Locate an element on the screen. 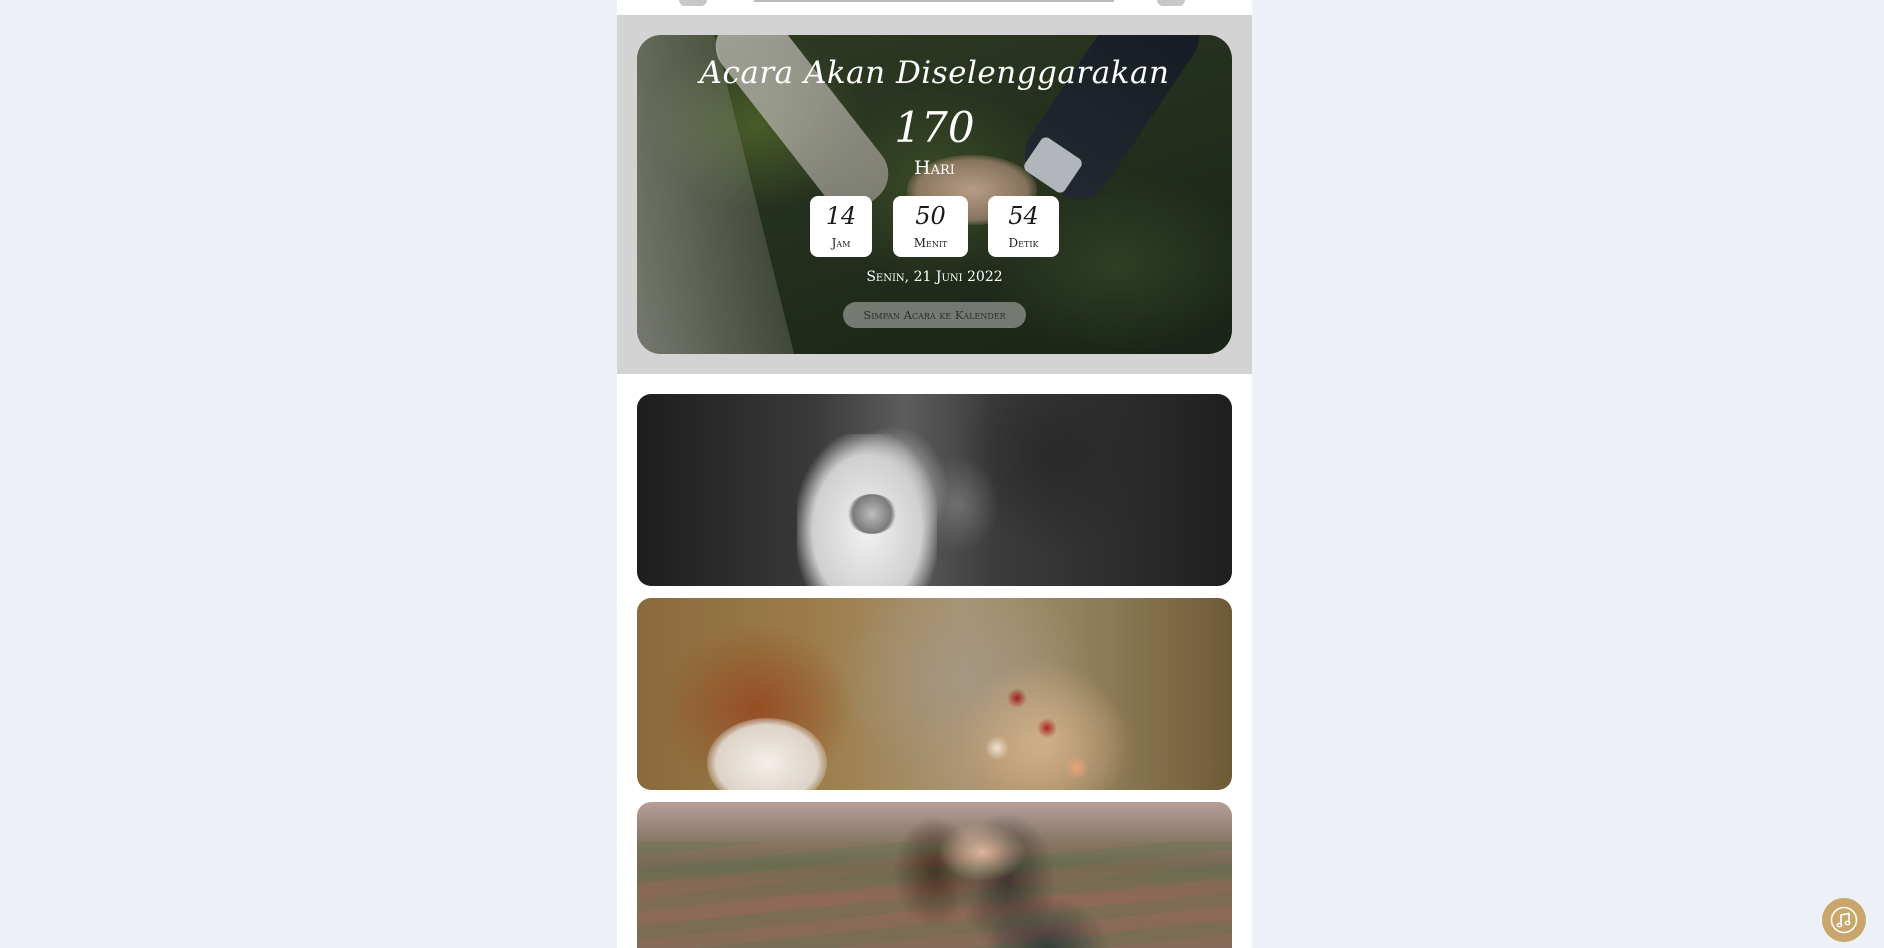 The image size is (1884, 948). days-label: Hari is located at coordinates (934, 168).